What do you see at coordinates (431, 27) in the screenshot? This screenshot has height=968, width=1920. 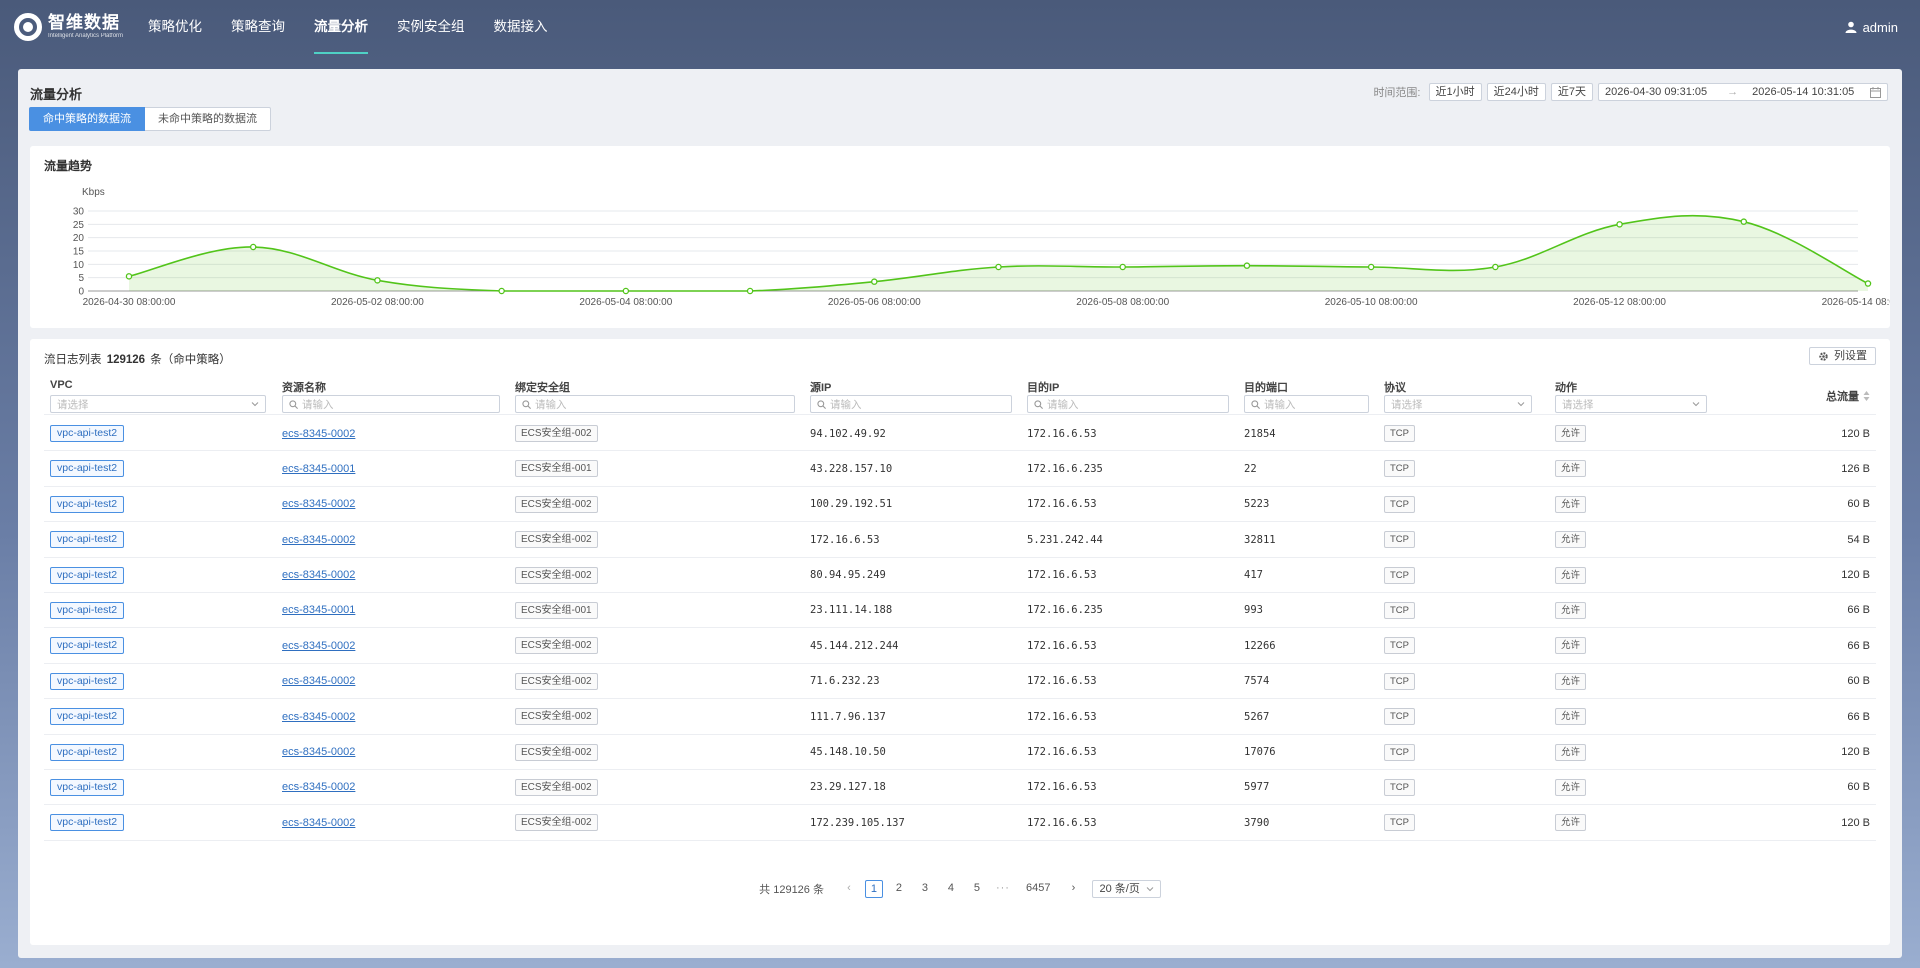 I see `nav-item-3: 实例安全组` at bounding box center [431, 27].